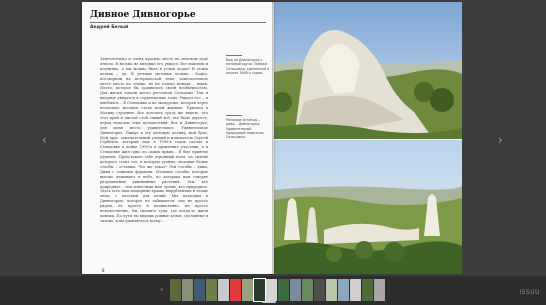  What do you see at coordinates (103, 270) in the screenshot?
I see `page-number: 8` at bounding box center [103, 270].